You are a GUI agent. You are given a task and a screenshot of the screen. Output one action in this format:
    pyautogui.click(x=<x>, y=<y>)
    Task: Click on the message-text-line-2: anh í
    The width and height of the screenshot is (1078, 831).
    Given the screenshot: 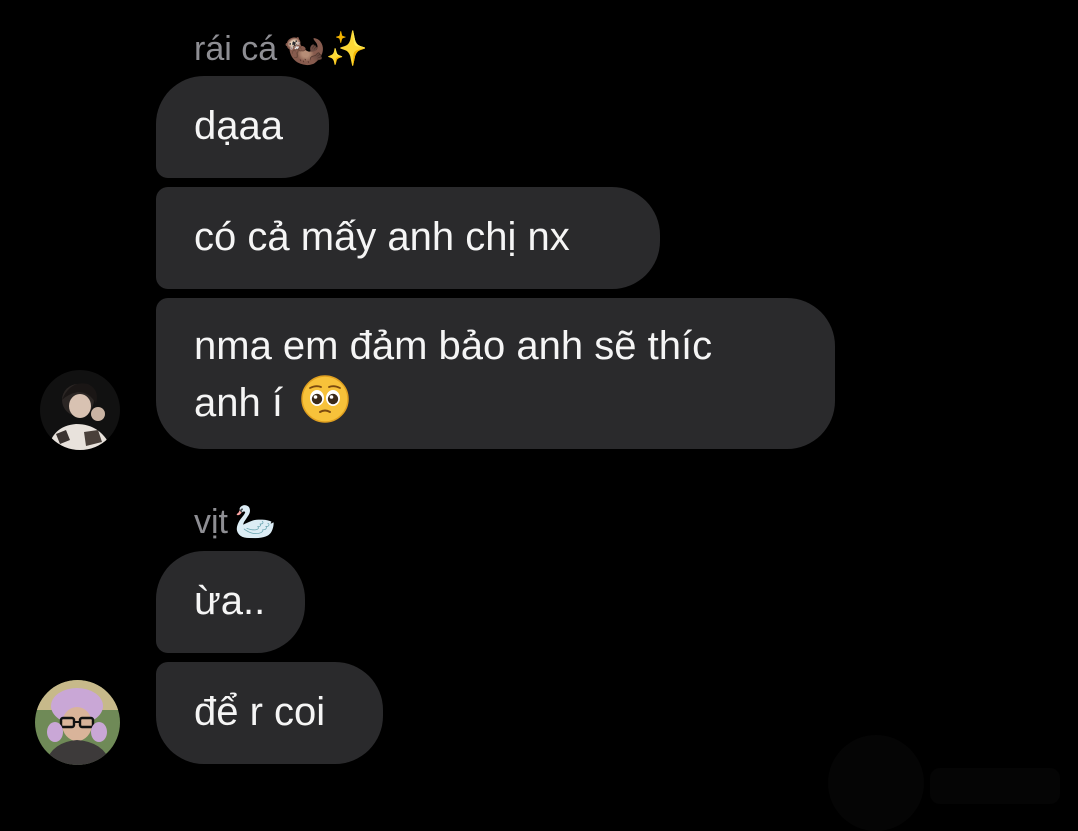 What is the action you would take?
    pyautogui.click(x=238, y=403)
    